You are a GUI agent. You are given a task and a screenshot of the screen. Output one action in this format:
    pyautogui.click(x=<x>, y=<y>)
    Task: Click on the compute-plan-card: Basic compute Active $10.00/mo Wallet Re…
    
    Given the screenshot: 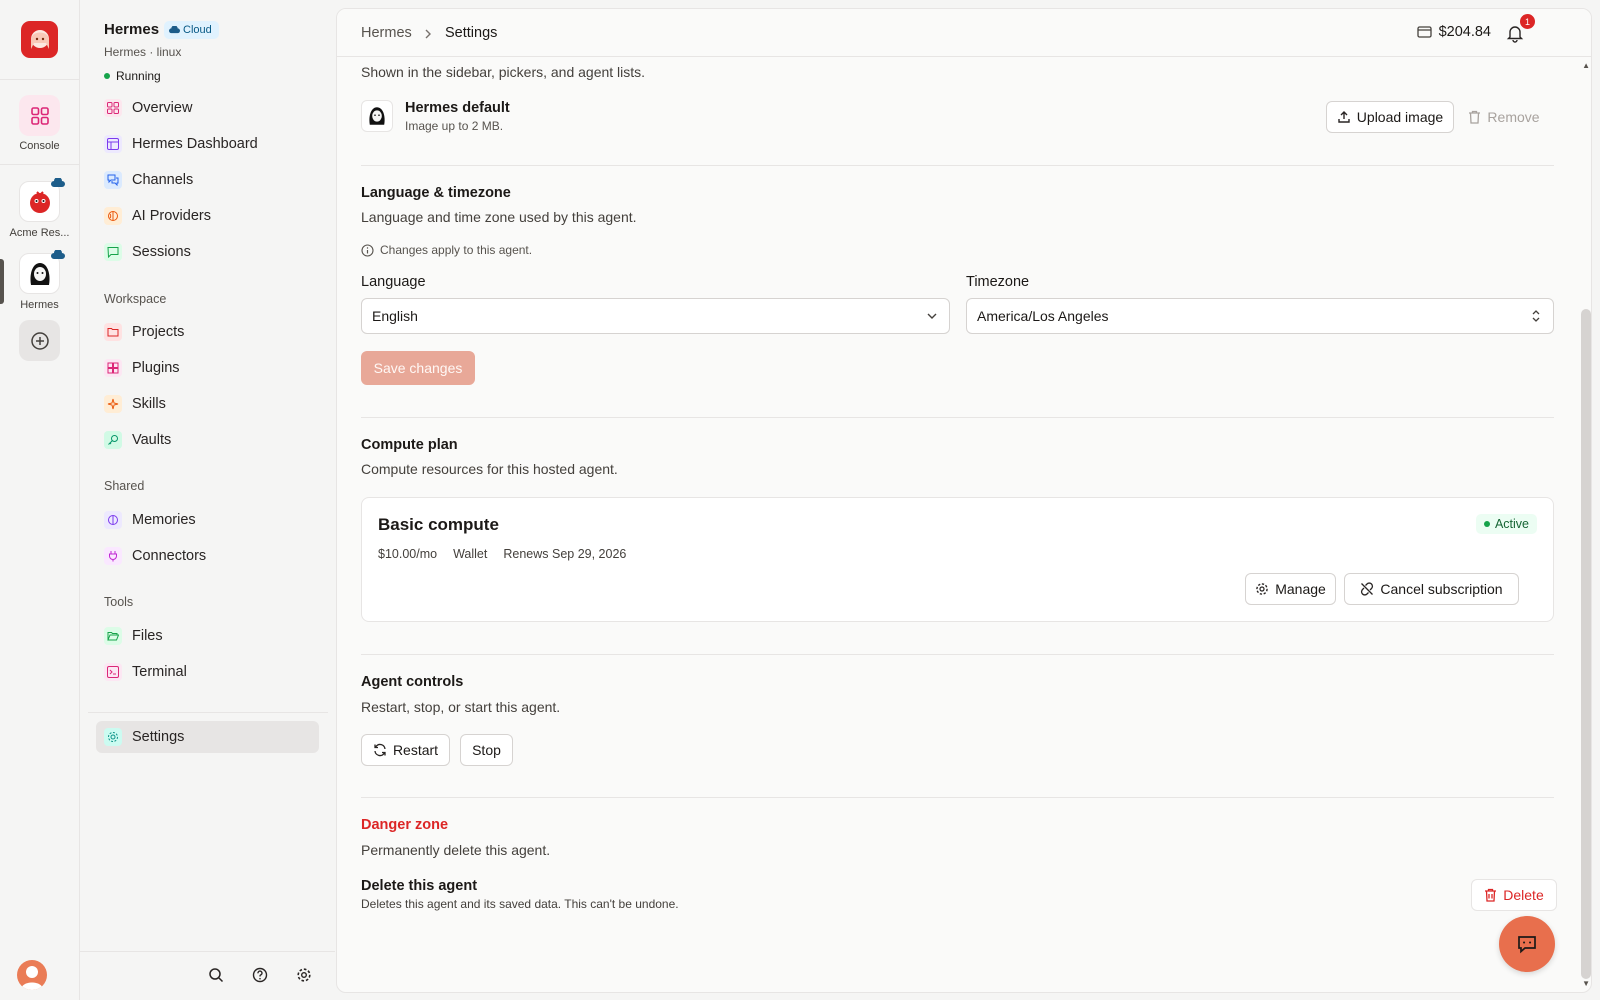 What is the action you would take?
    pyautogui.click(x=957, y=559)
    